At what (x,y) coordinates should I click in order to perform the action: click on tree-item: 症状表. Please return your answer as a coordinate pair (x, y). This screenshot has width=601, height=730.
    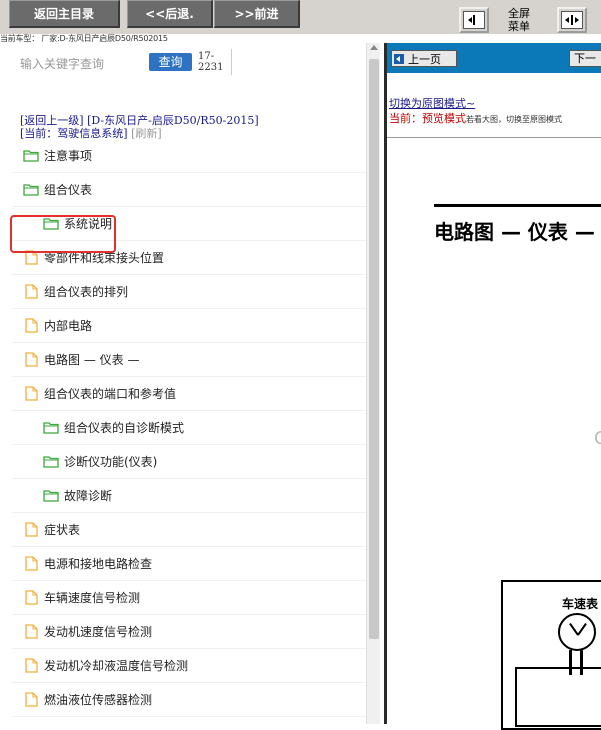
    Looking at the image, I should click on (192, 530).